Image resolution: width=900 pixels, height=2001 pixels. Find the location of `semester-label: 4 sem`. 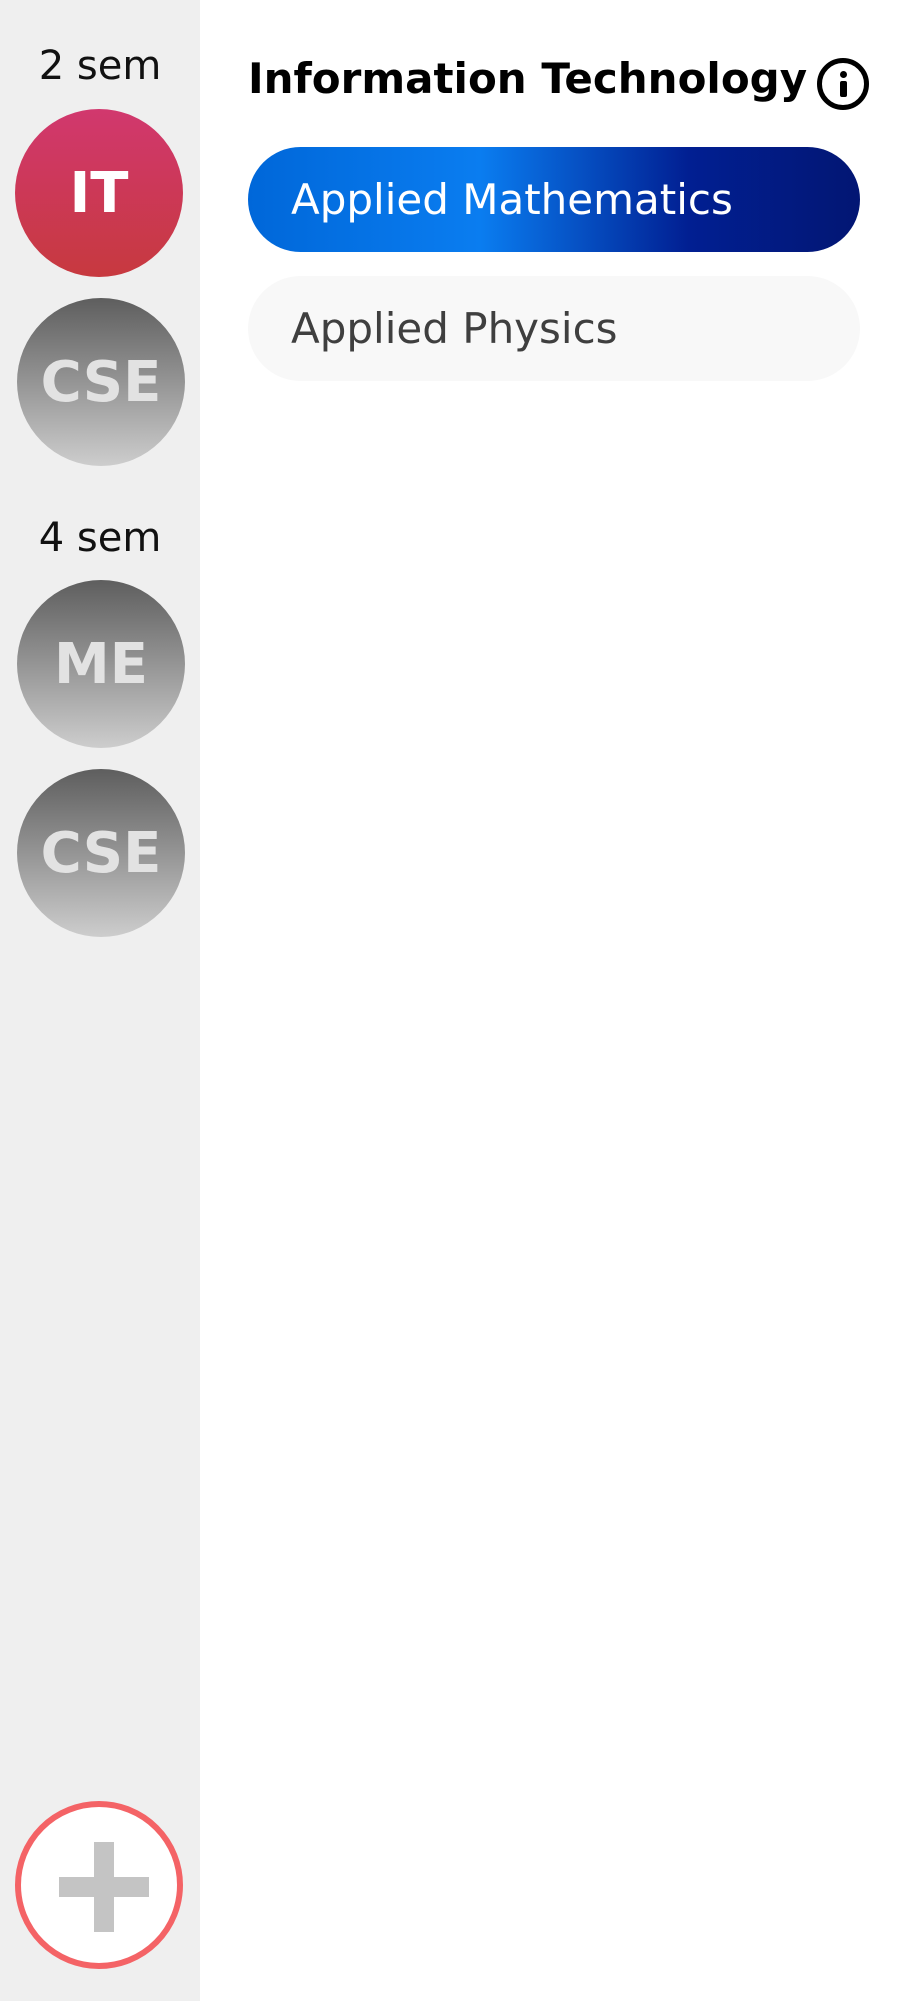

semester-label: 4 sem is located at coordinates (100, 538).